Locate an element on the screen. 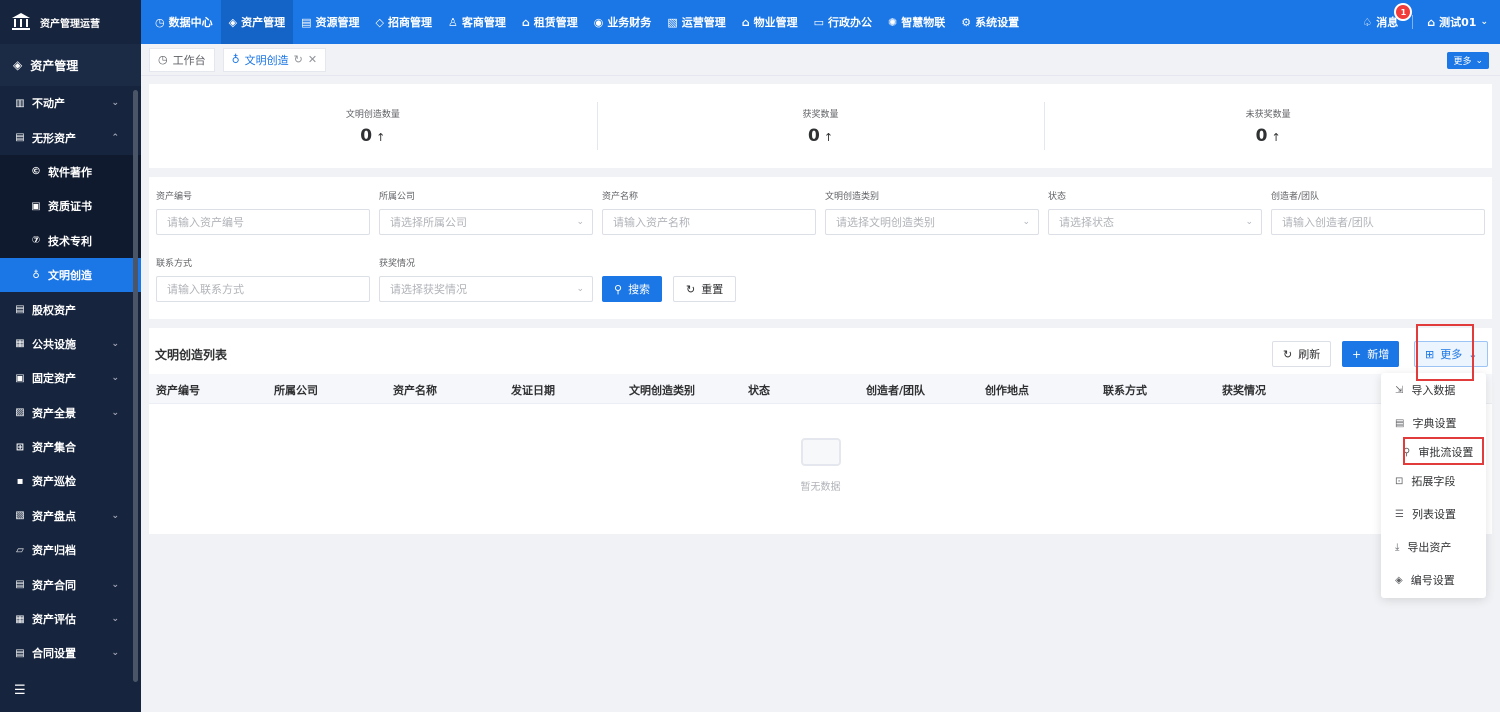  close-icon: ✕ is located at coordinates (312, 59).